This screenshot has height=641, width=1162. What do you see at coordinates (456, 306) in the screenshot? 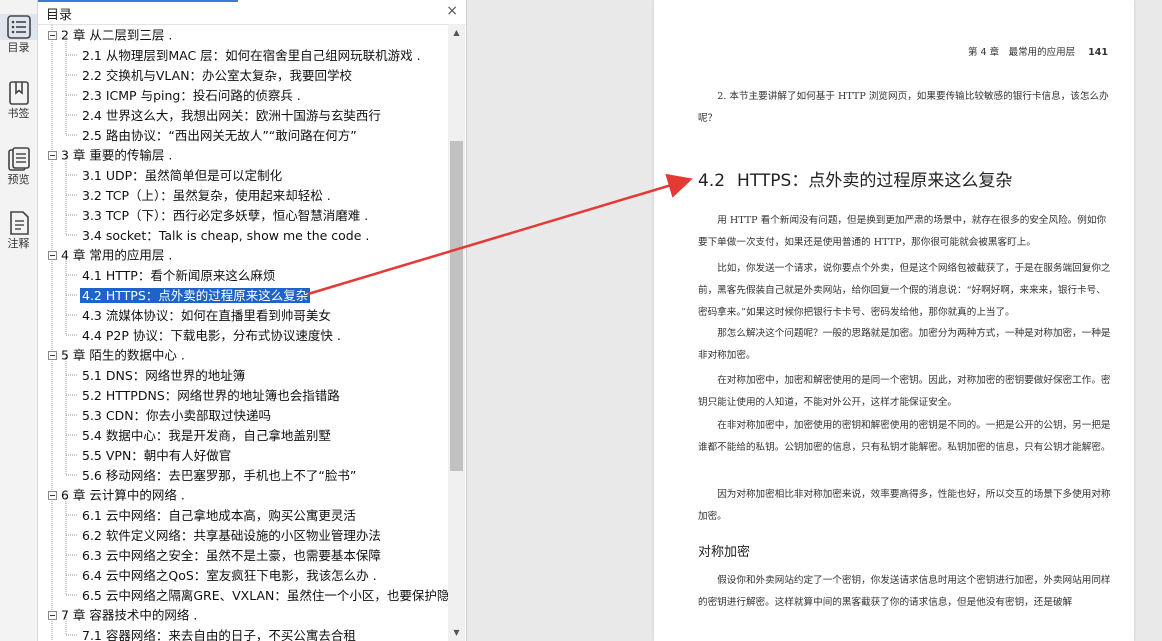
I see `scroll-thumb` at bounding box center [456, 306].